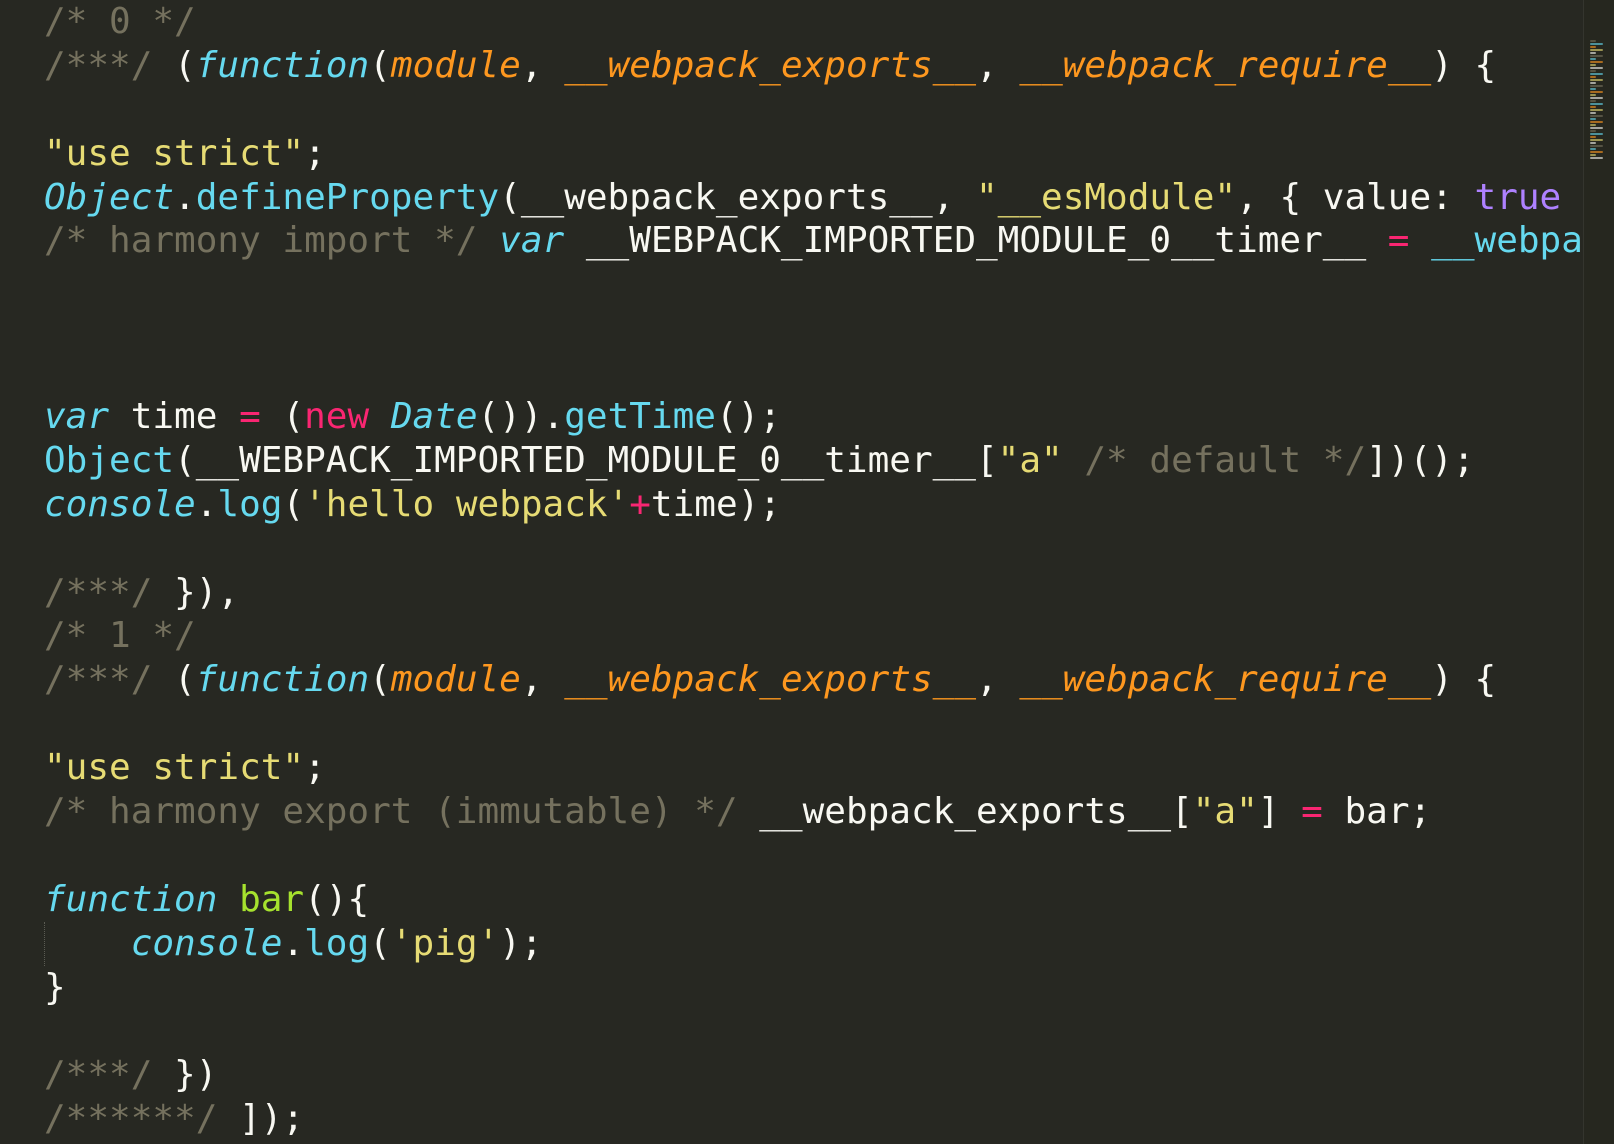 This screenshot has height=1144, width=1614. What do you see at coordinates (814, 900) in the screenshot?
I see `code-line: function bar(){` at bounding box center [814, 900].